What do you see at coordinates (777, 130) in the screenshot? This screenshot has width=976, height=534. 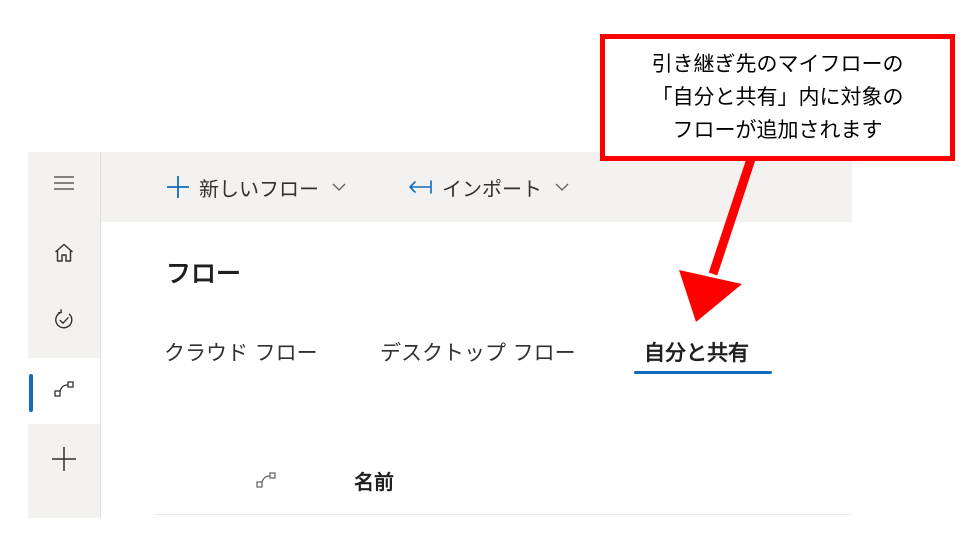 I see `callout-line: フローが追加されます` at bounding box center [777, 130].